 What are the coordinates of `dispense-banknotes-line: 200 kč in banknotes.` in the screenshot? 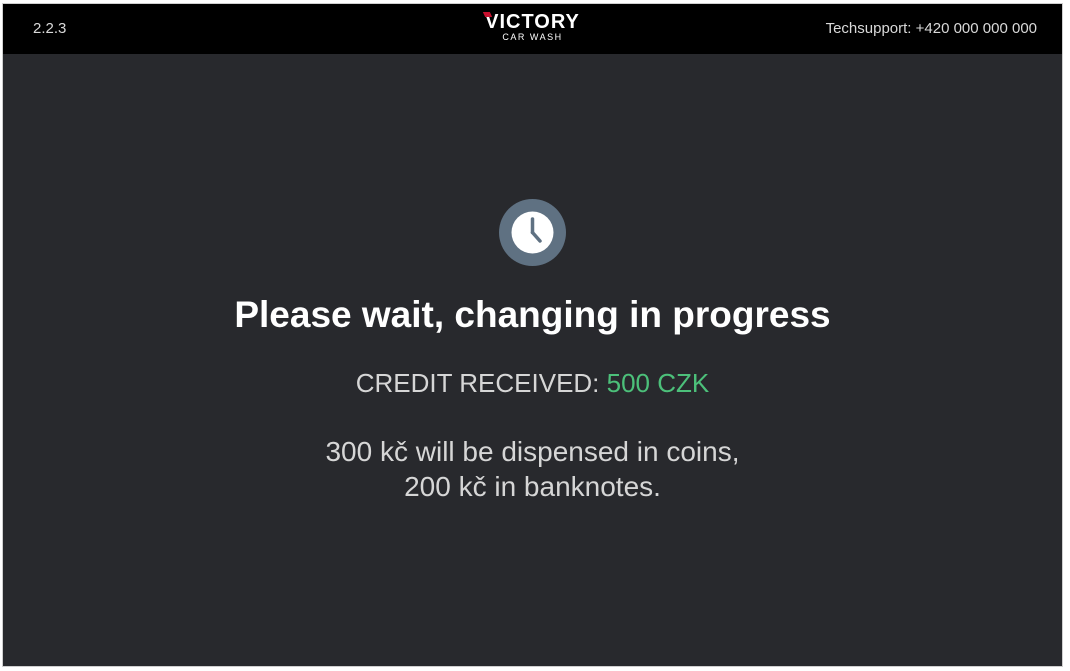 It's located at (532, 486).